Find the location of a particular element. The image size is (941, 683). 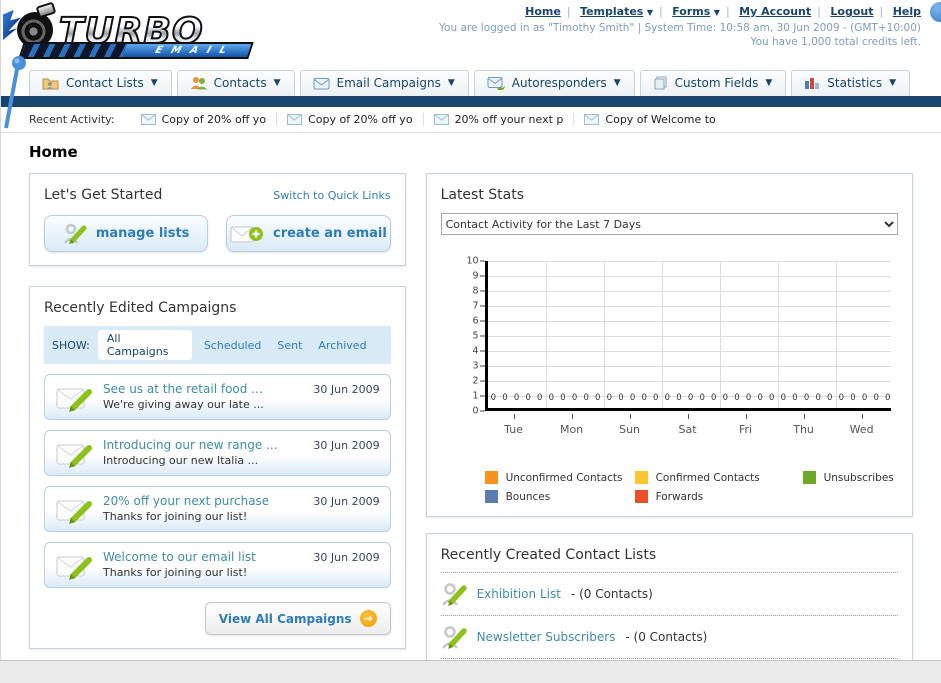

ytick: 6 is located at coordinates (475, 321).